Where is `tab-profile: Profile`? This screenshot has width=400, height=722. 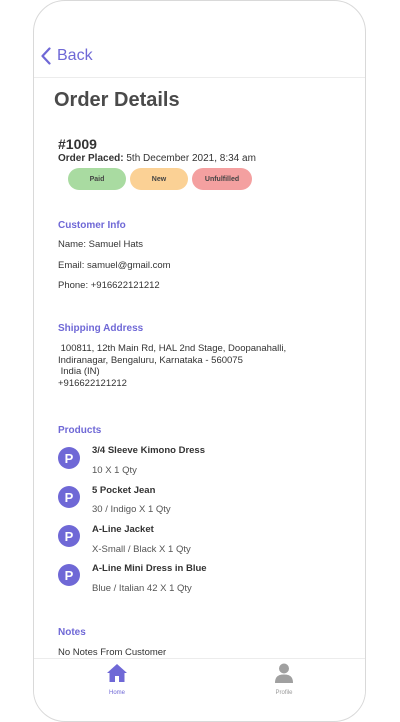 tab-profile: Profile is located at coordinates (284, 679).